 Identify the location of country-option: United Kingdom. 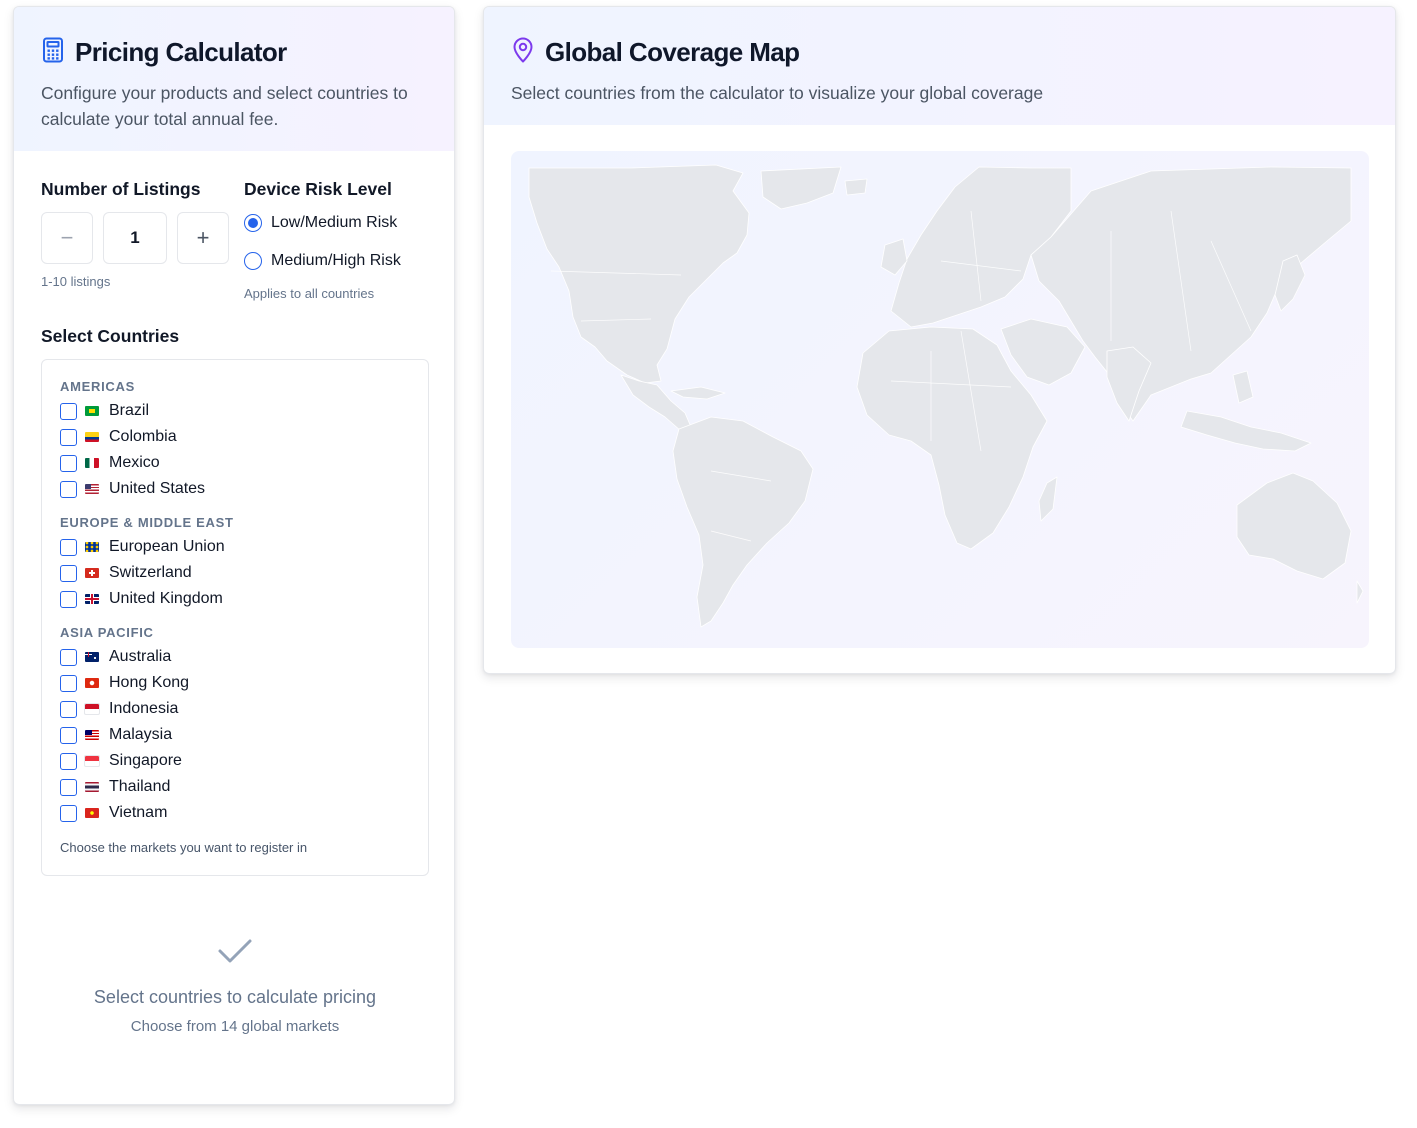
(235, 599).